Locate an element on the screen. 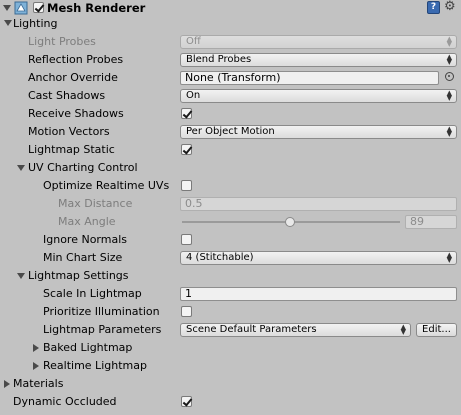 This screenshot has width=461, height=415. light-probes-dropdown: Off ▲ ▼ is located at coordinates (318, 42).